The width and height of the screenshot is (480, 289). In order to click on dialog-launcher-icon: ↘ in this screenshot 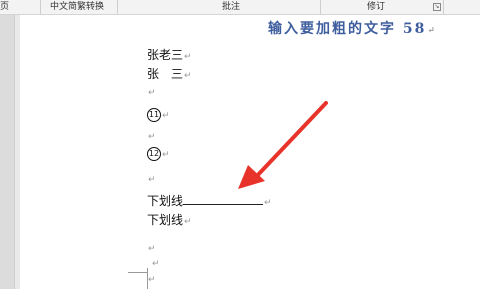, I will do `click(437, 7)`.